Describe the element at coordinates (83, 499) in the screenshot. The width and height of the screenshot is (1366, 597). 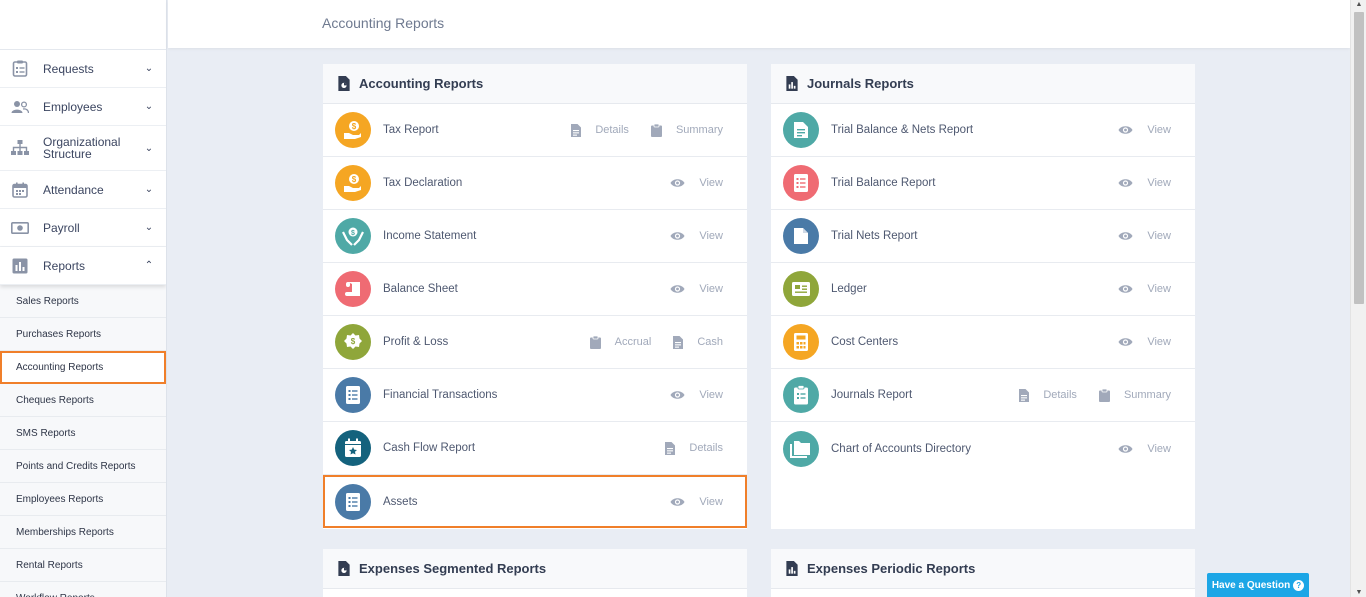
I see `submenu-item-employees-reports: Employees Reports` at that location.